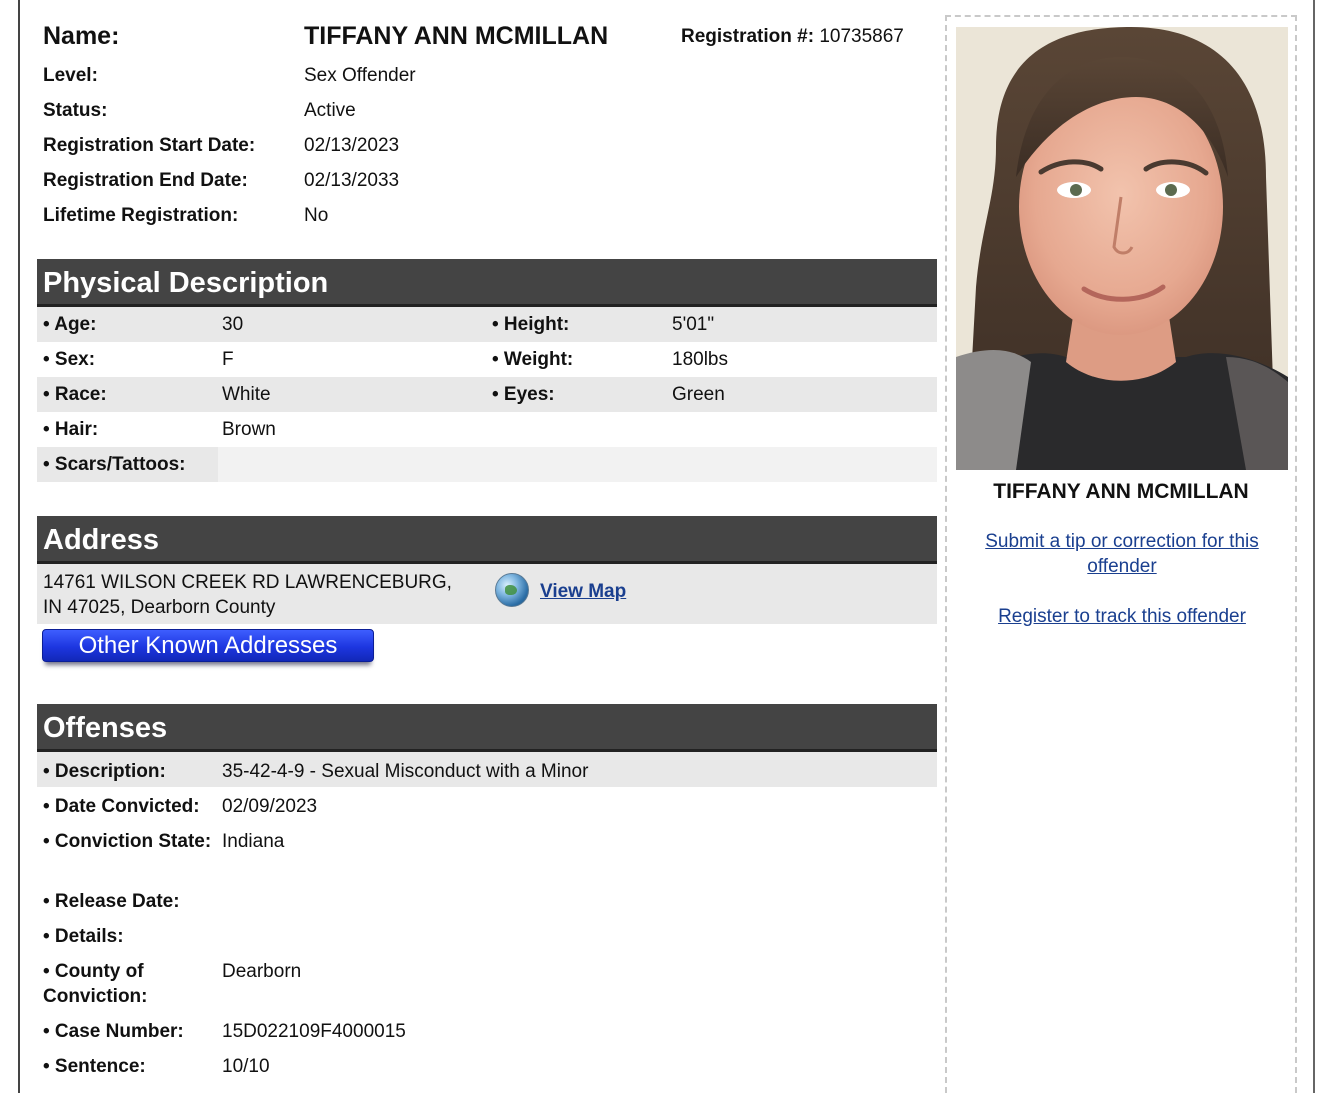  Describe the element at coordinates (487, 359) in the screenshot. I see `physical-row: • Sex: F • Weight: 180lbs` at that location.